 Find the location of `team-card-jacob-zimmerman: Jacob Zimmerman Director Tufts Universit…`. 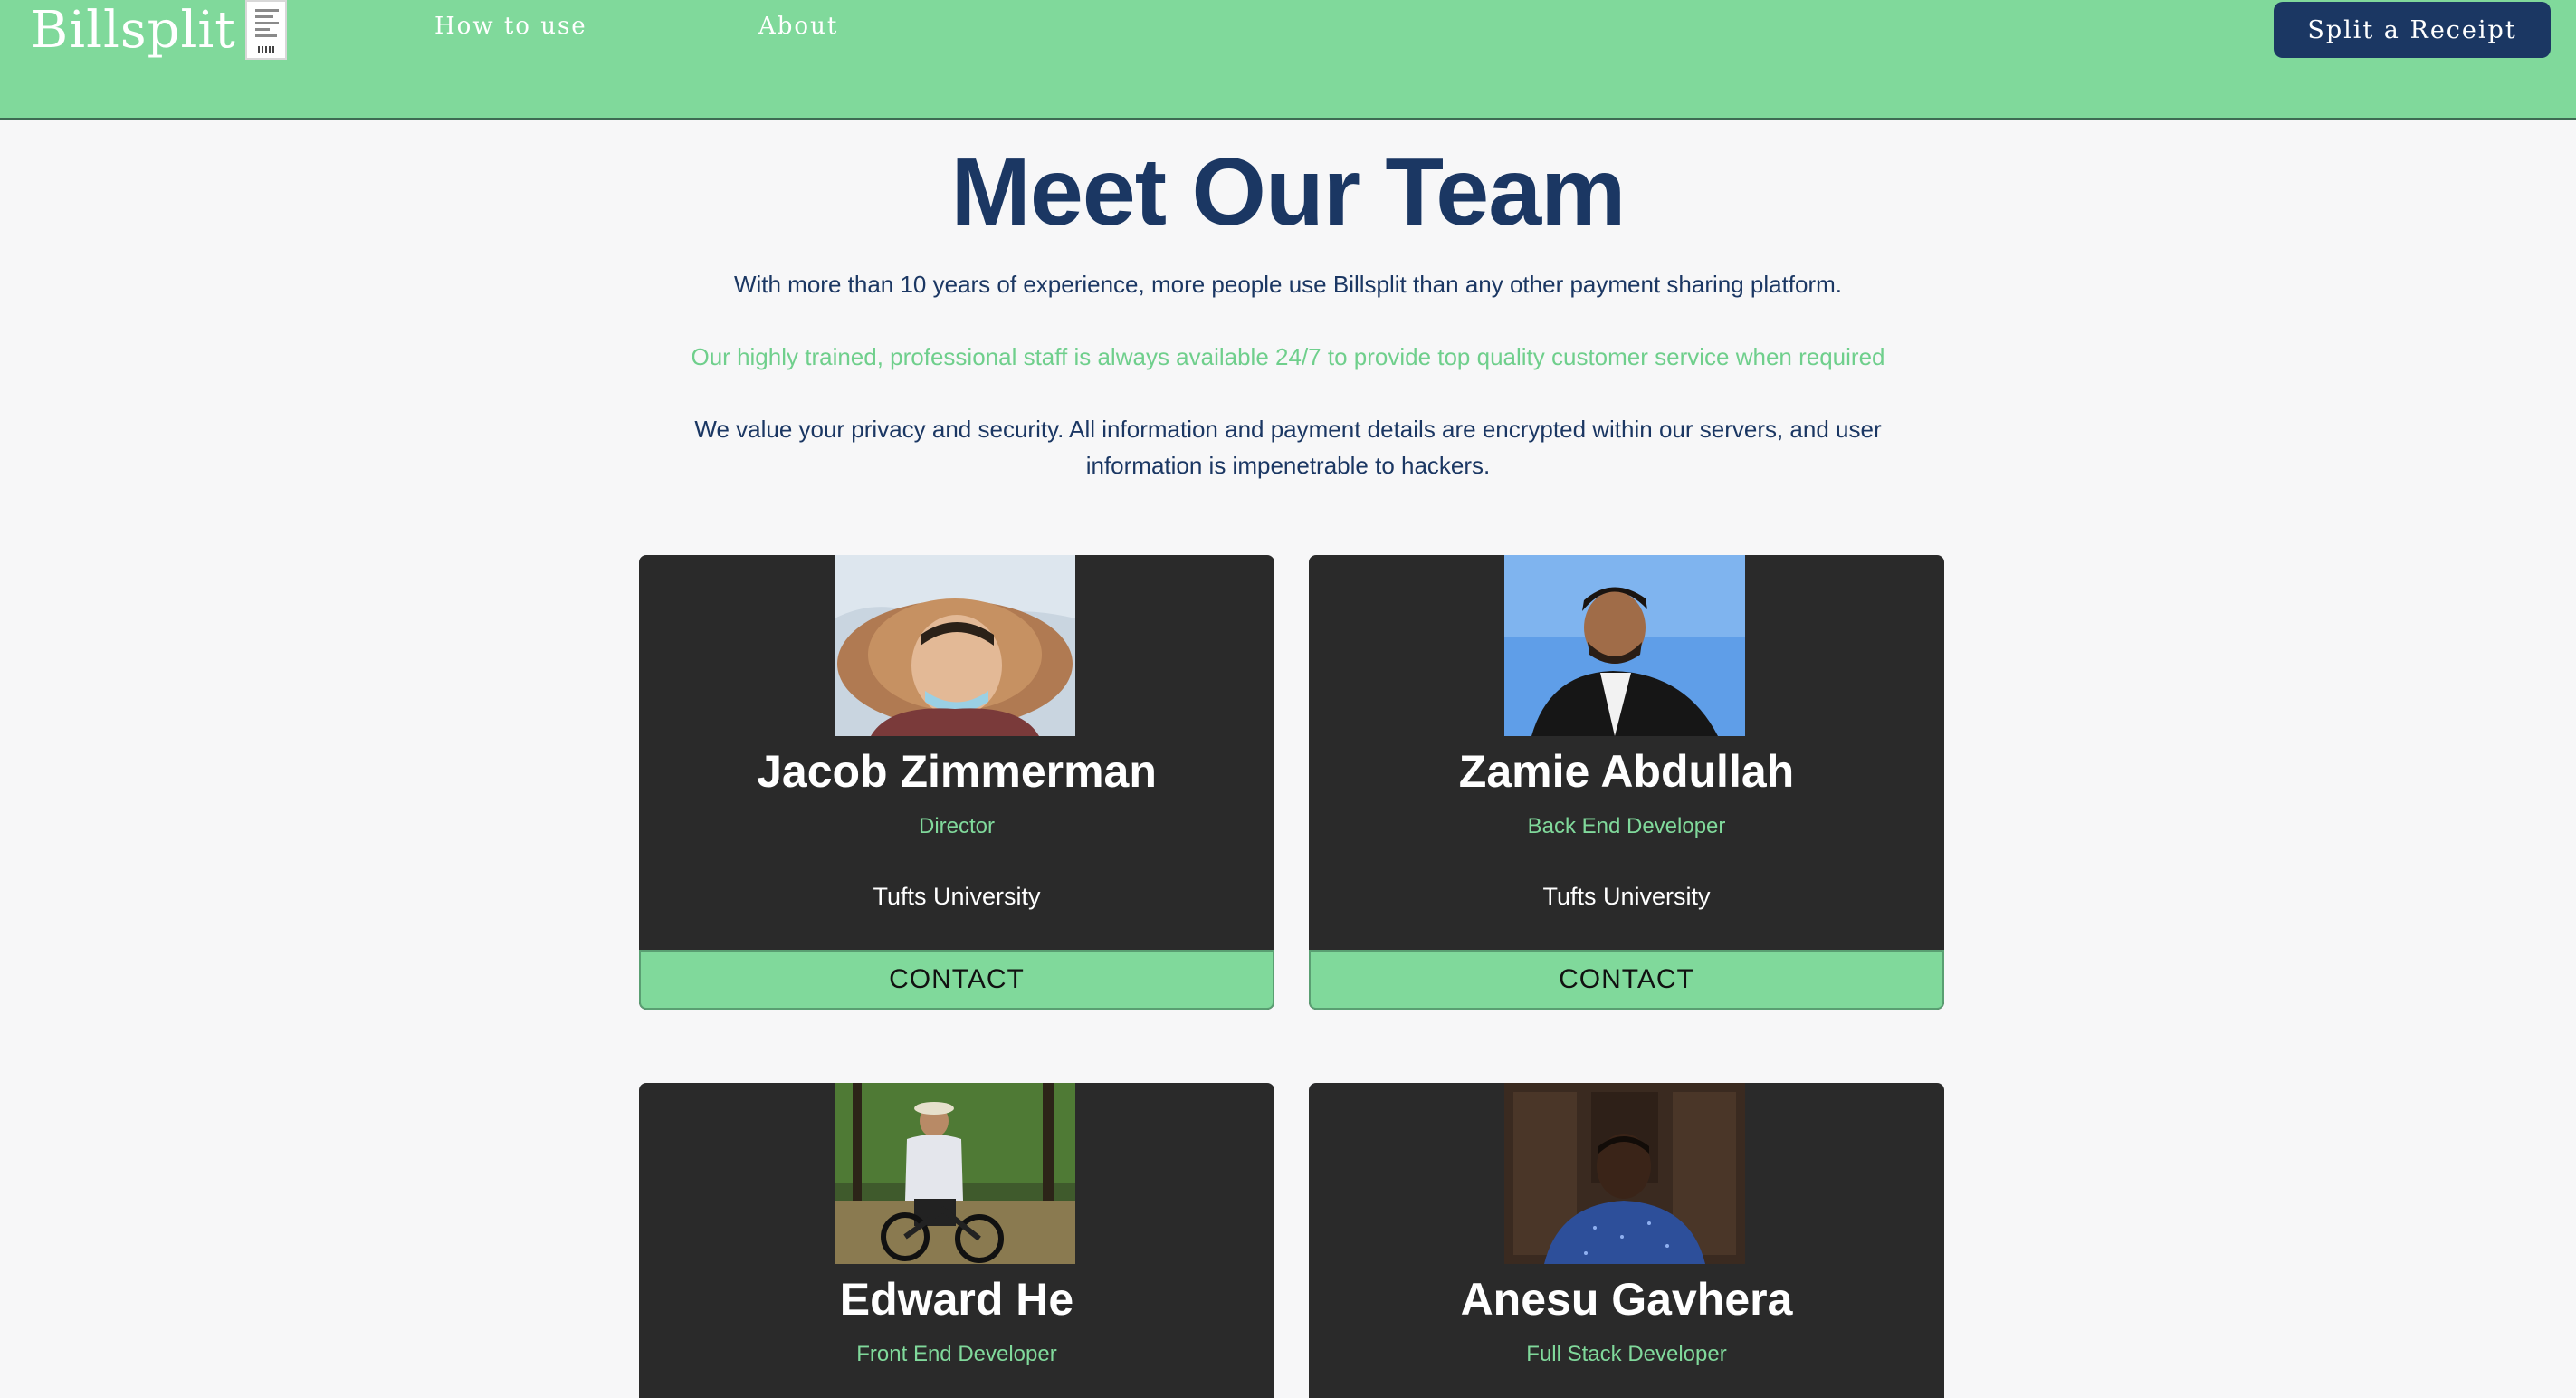

team-card-jacob-zimmerman: Jacob Zimmerman Director Tufts Universit… is located at coordinates (957, 783).